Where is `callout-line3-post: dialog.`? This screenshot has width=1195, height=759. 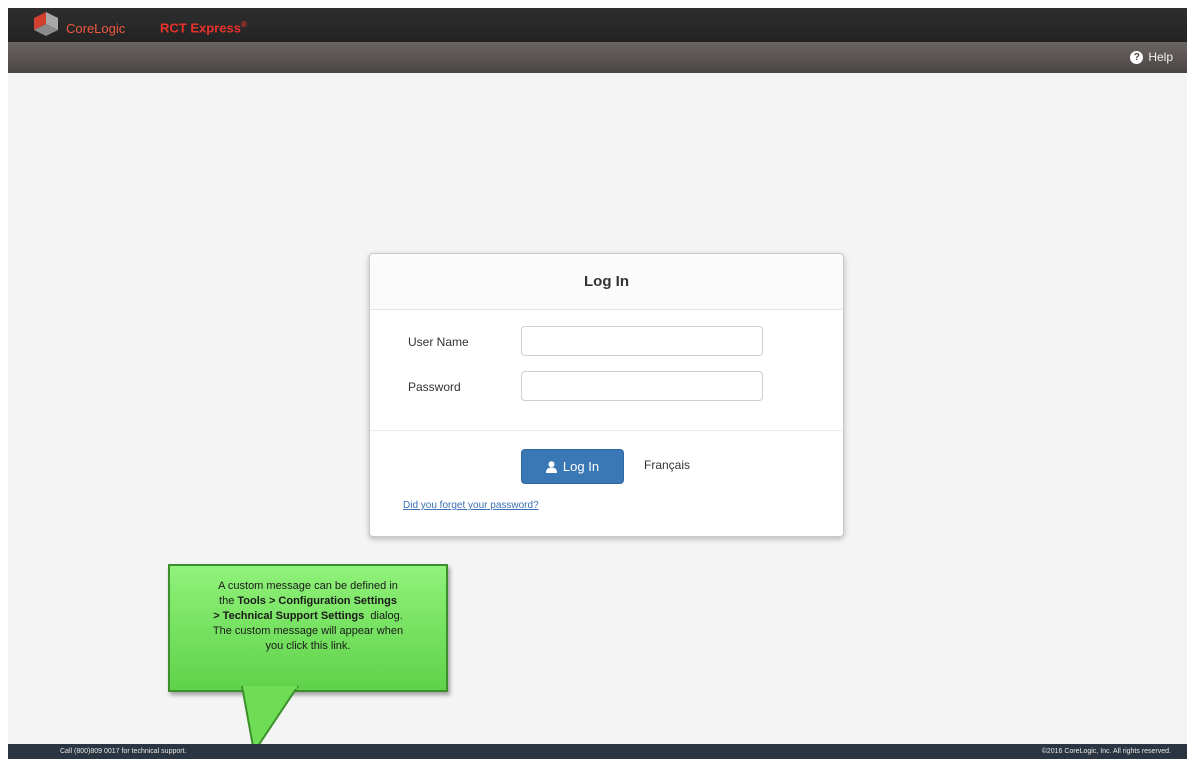
callout-line3-post: dialog. is located at coordinates (383, 616).